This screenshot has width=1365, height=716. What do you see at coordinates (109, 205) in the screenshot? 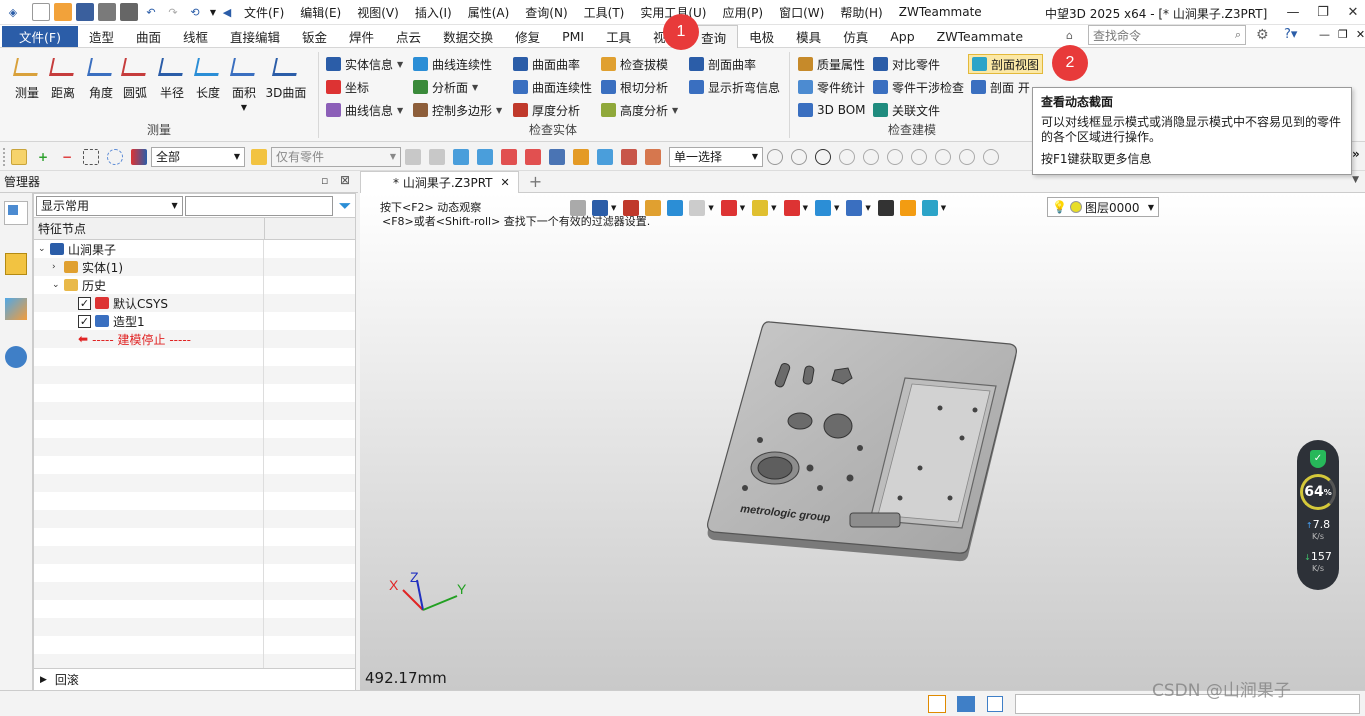
I see `view-combo: 显示常用 ▼` at bounding box center [109, 205].